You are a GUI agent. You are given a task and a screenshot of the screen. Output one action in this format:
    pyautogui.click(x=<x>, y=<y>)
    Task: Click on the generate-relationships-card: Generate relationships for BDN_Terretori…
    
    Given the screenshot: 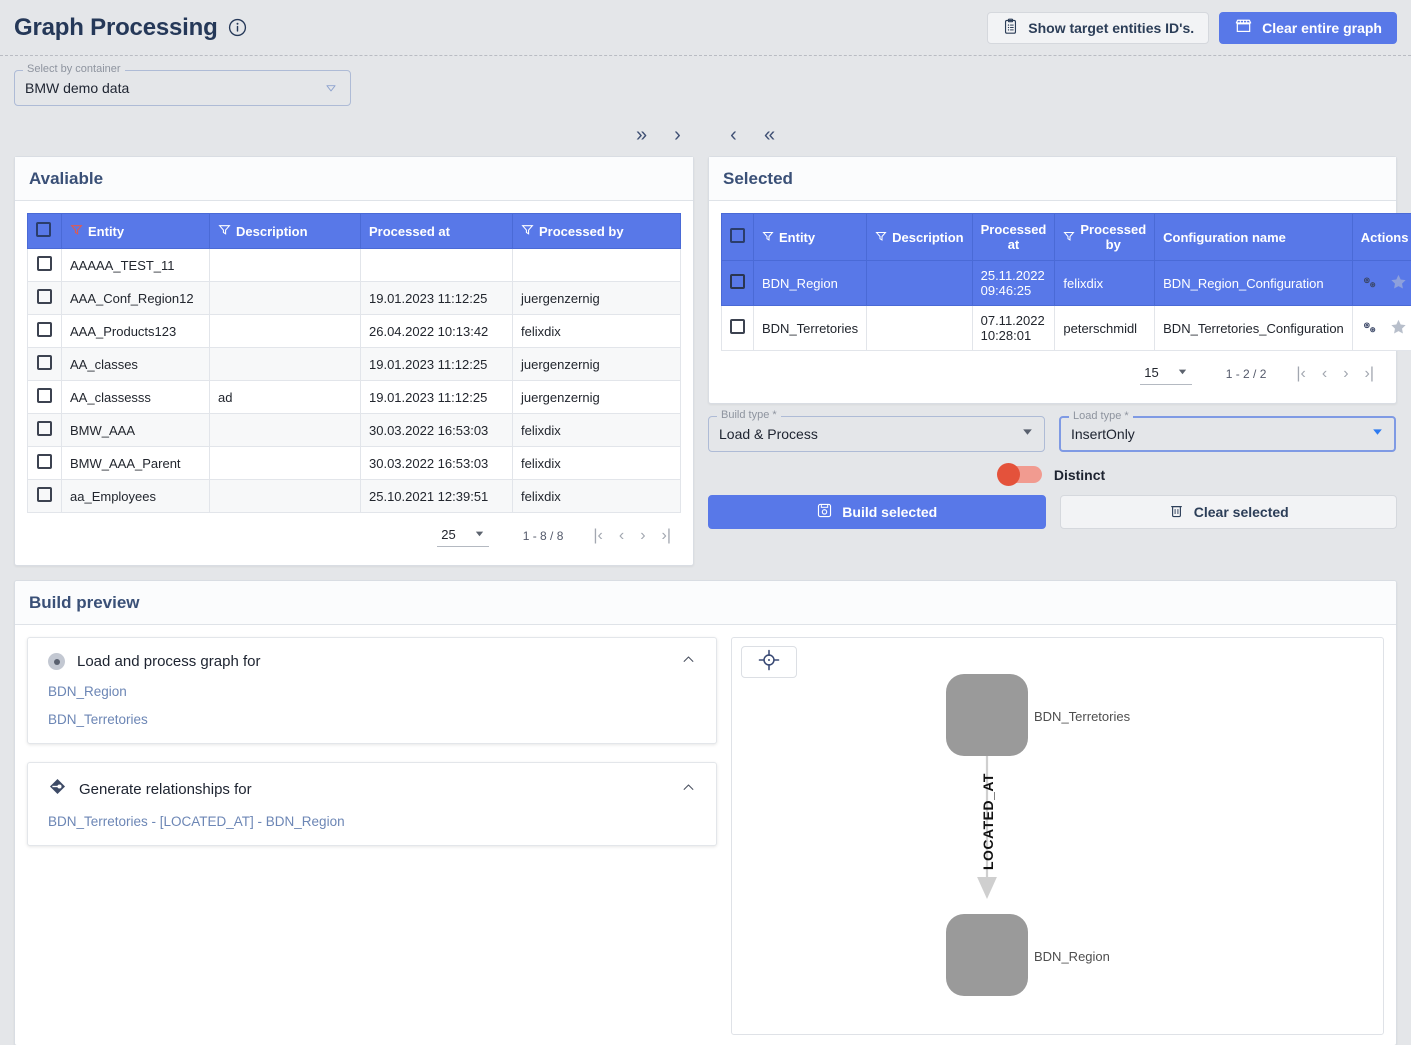 What is the action you would take?
    pyautogui.click(x=372, y=804)
    